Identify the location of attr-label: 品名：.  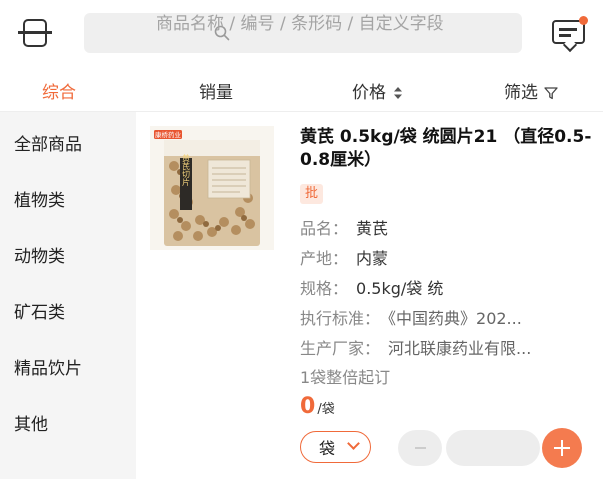
(324, 228).